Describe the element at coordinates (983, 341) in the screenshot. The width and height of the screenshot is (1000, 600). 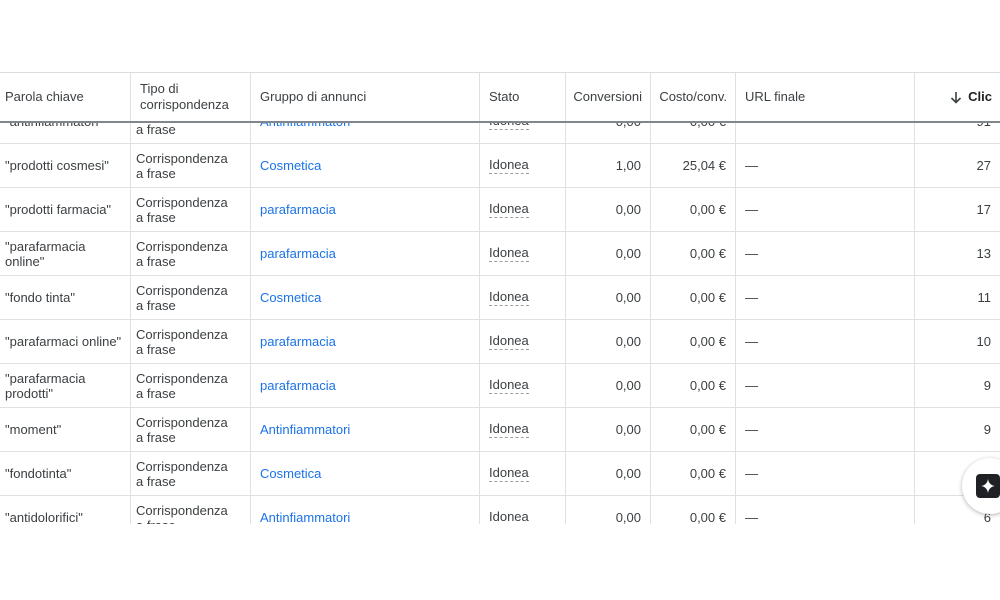
I see `clicks-text: 10` at that location.